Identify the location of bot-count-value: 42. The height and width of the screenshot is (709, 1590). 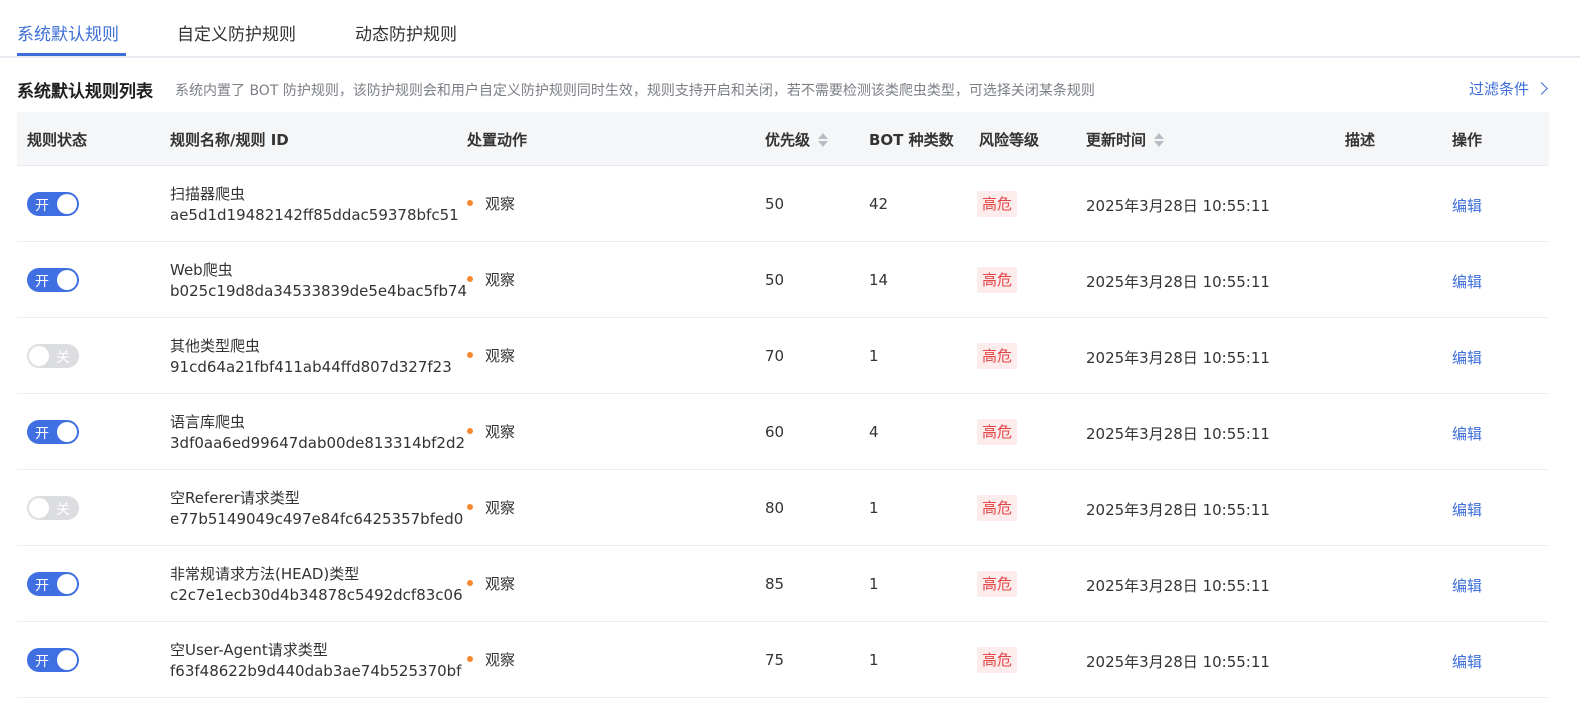
(879, 204).